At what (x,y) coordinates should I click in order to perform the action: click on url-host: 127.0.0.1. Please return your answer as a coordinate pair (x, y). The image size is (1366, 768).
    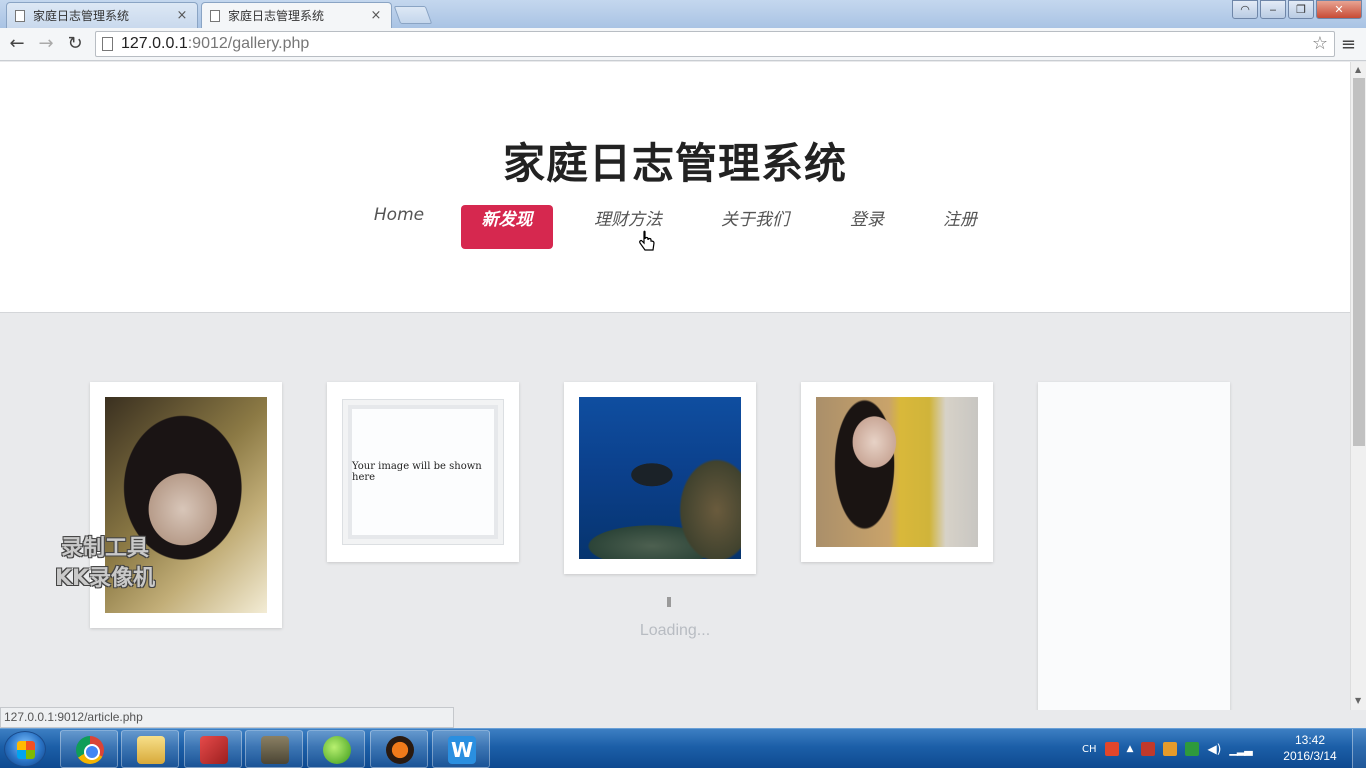
    Looking at the image, I should click on (154, 43).